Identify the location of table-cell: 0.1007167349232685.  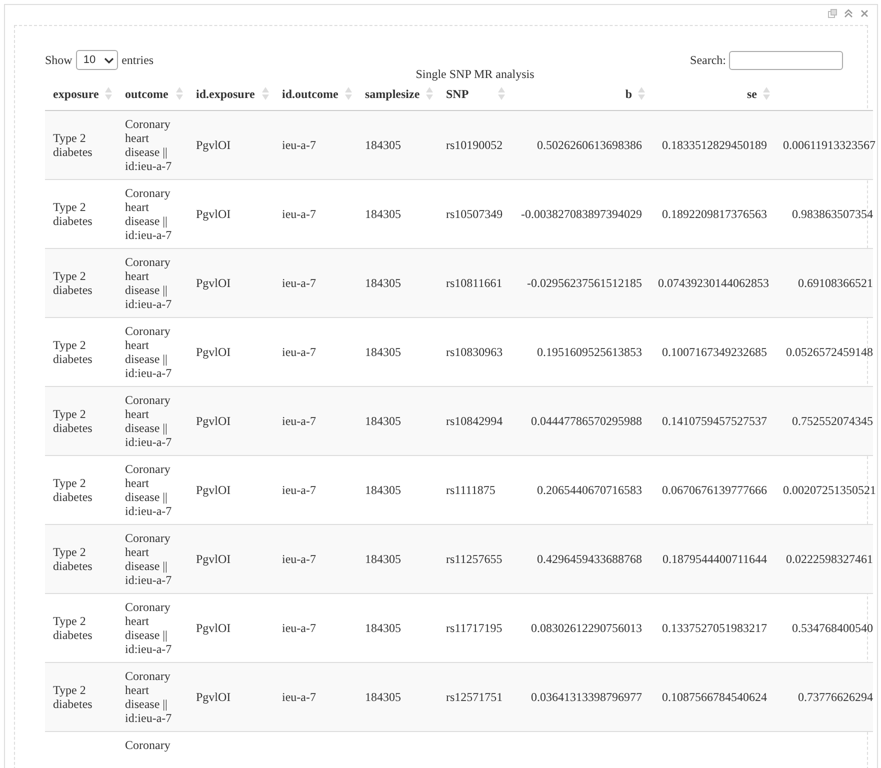
(714, 352).